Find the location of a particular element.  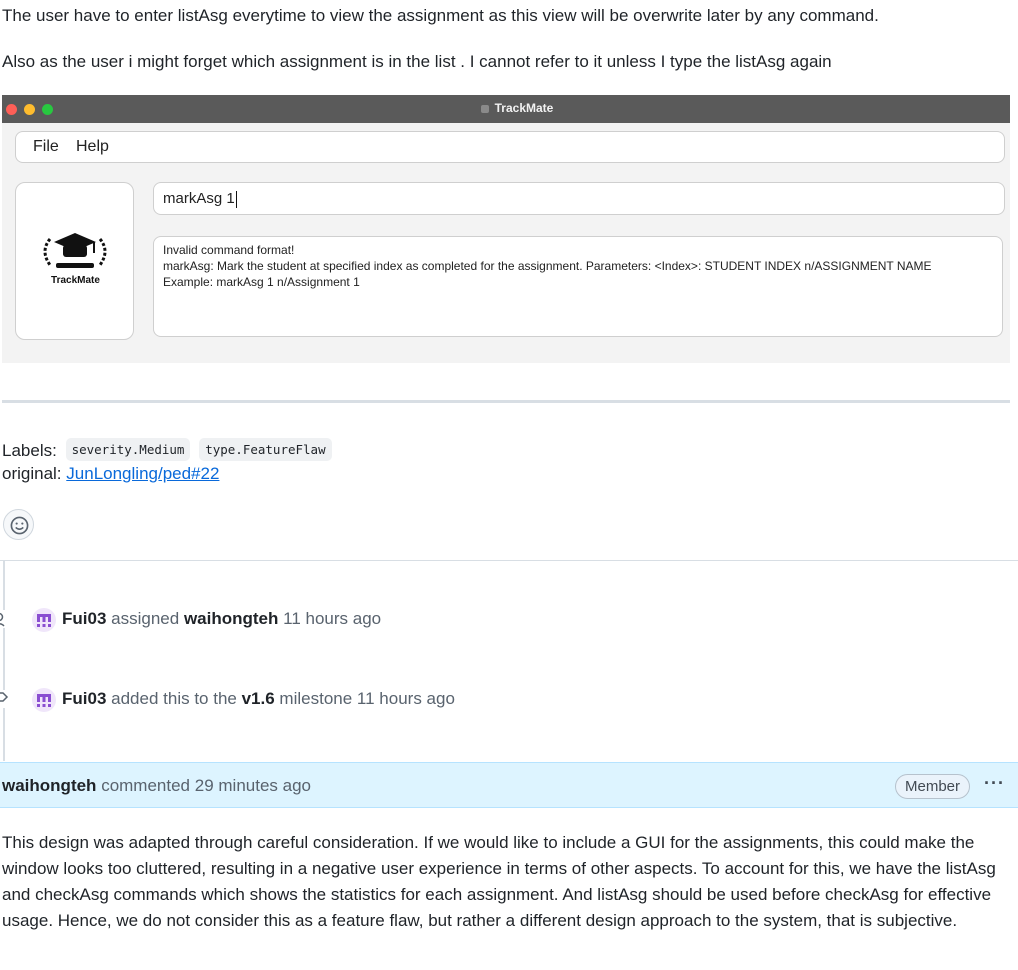

comment-meta: waihongteh commented 29 minutes ago is located at coordinates (156, 786).